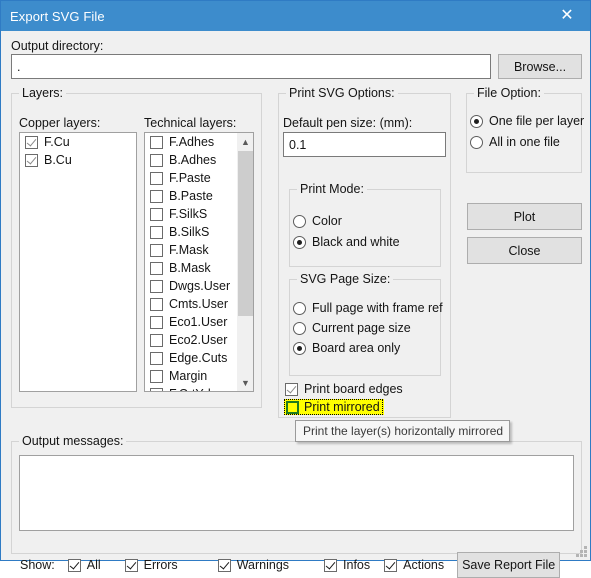  Describe the element at coordinates (567, 16) in the screenshot. I see `close-icon: ✕` at that location.